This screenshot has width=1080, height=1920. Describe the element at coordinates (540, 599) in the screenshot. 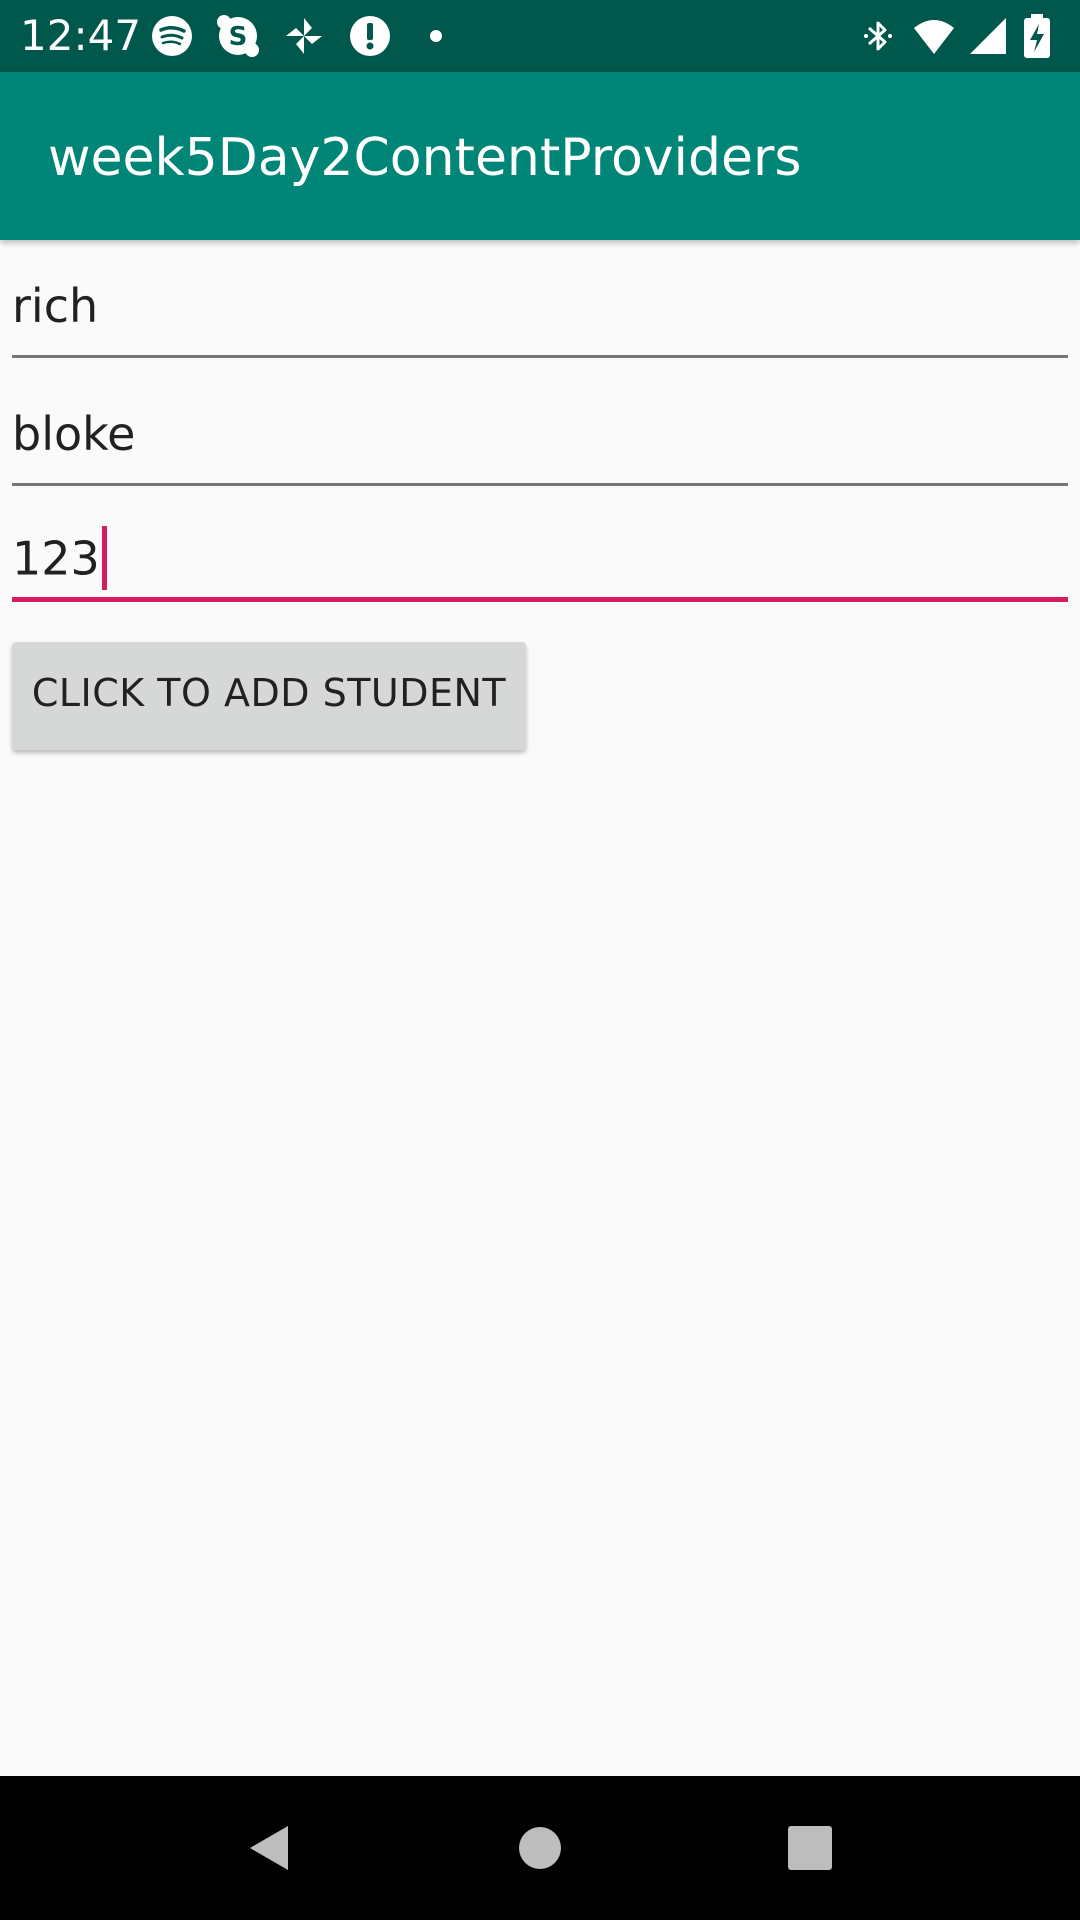

I see `student-id-underline` at that location.